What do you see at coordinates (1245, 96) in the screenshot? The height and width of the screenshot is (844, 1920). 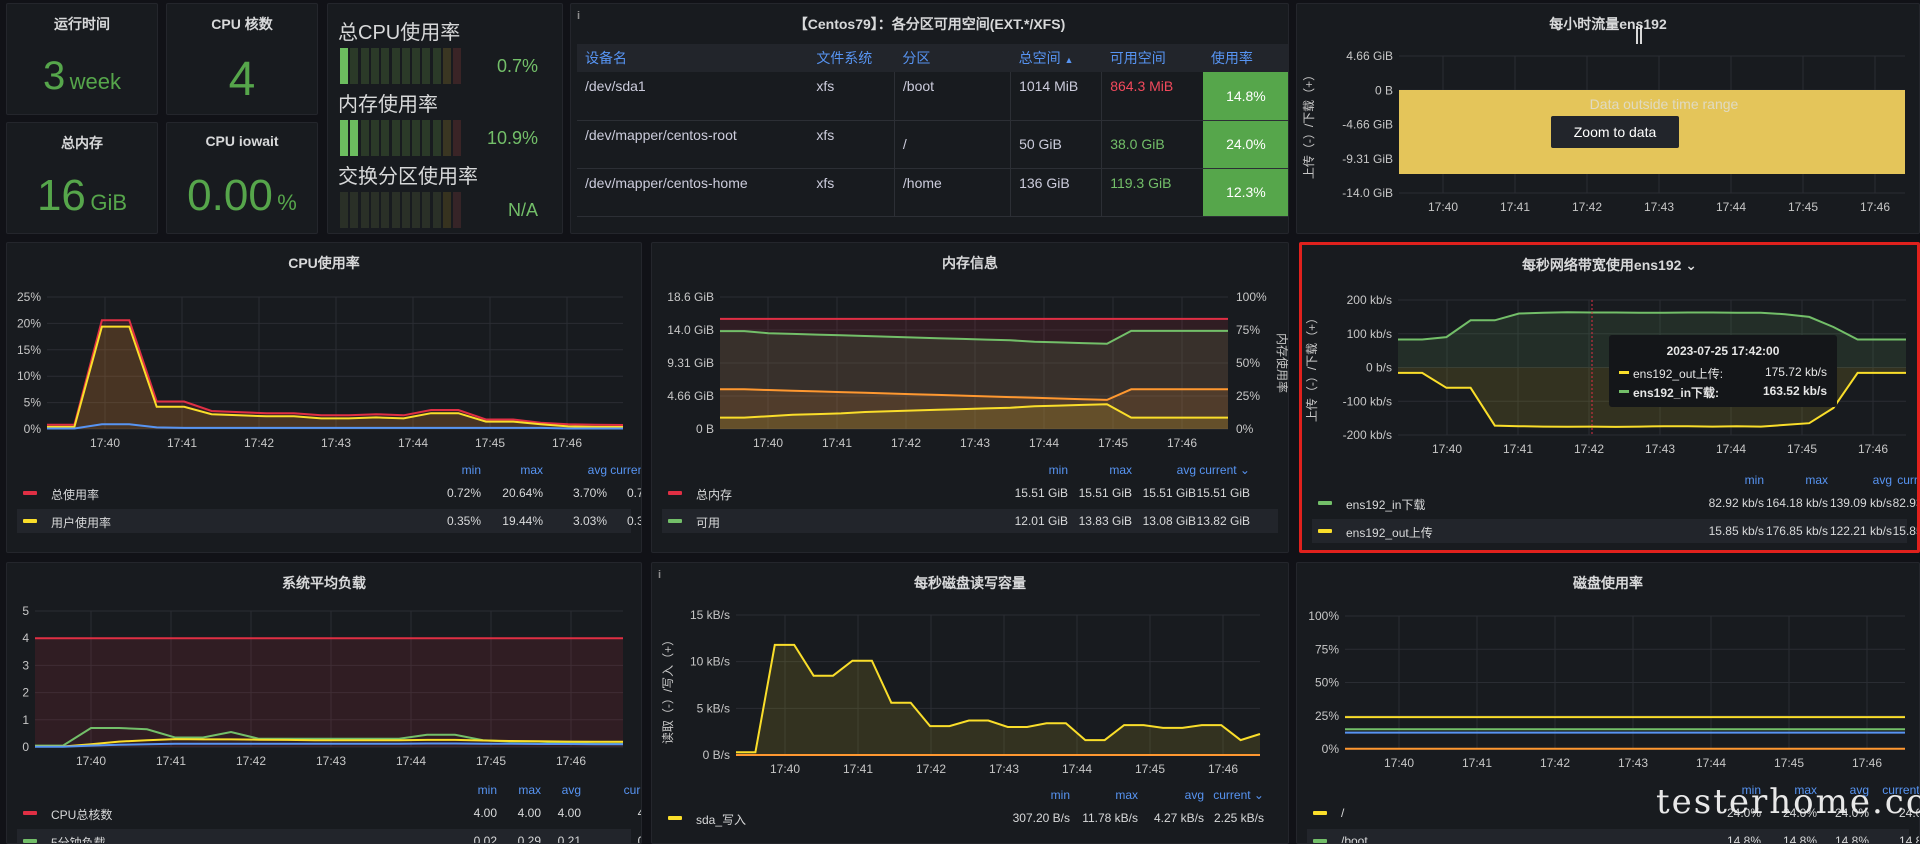 I see `cell-usage: 14.8%` at bounding box center [1245, 96].